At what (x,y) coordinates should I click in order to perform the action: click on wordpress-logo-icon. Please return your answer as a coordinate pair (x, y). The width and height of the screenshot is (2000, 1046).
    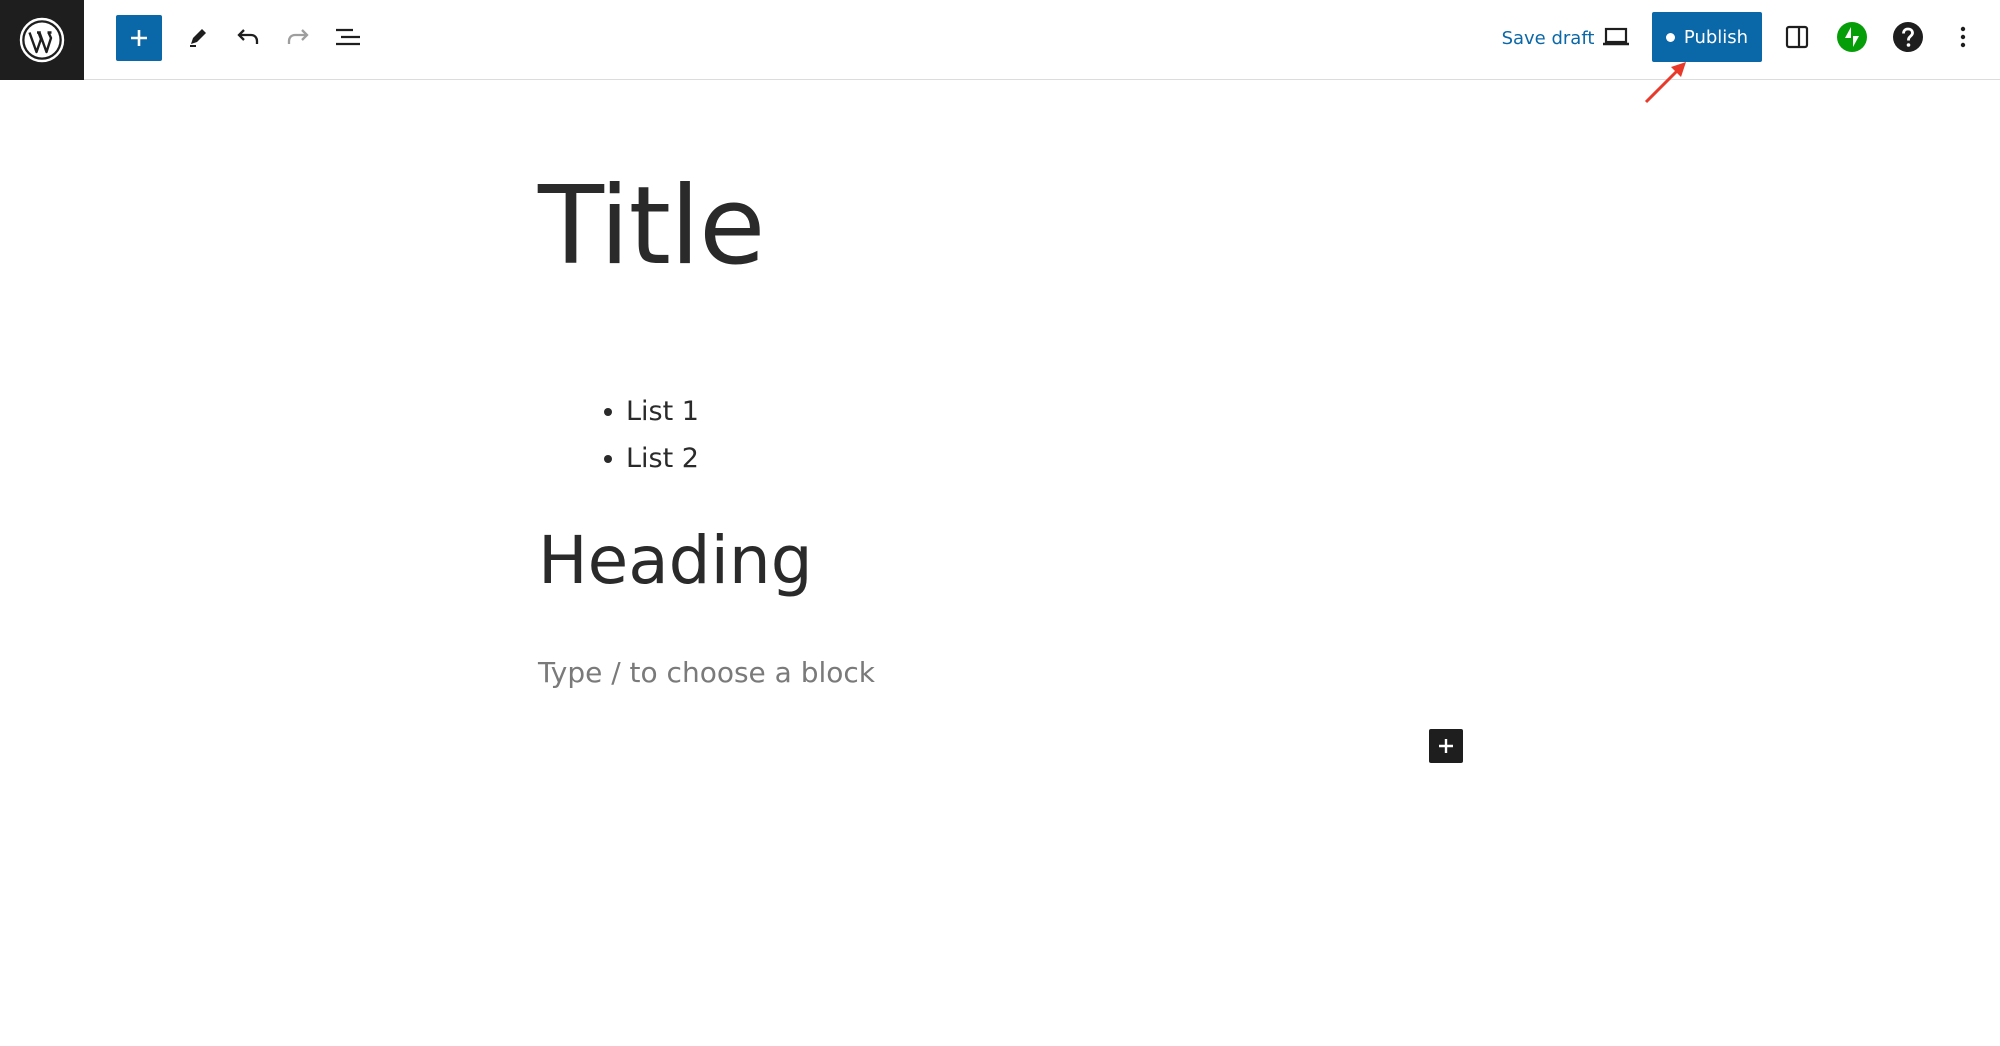
    Looking at the image, I should click on (42, 40).